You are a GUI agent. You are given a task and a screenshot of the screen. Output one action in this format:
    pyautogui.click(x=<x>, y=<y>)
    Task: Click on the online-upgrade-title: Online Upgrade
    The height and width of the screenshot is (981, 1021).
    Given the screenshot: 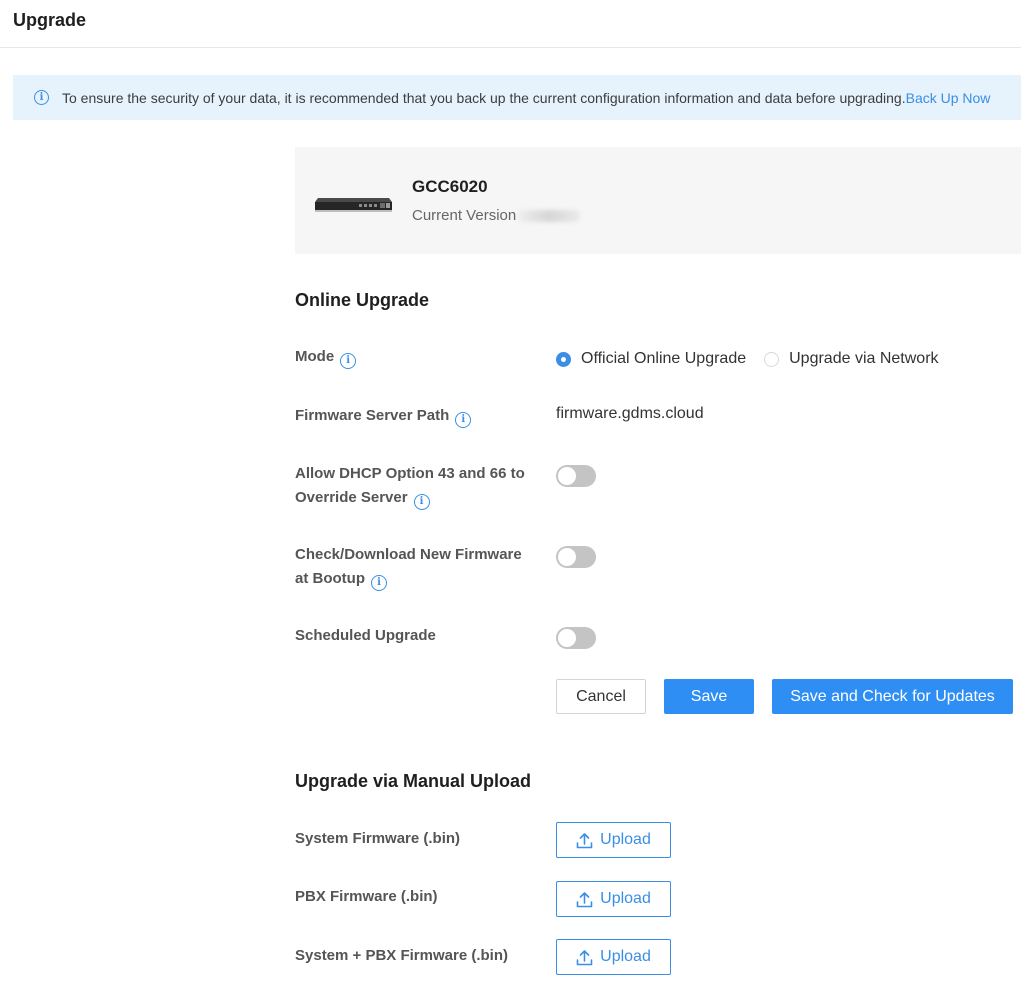 What is the action you would take?
    pyautogui.click(x=362, y=300)
    